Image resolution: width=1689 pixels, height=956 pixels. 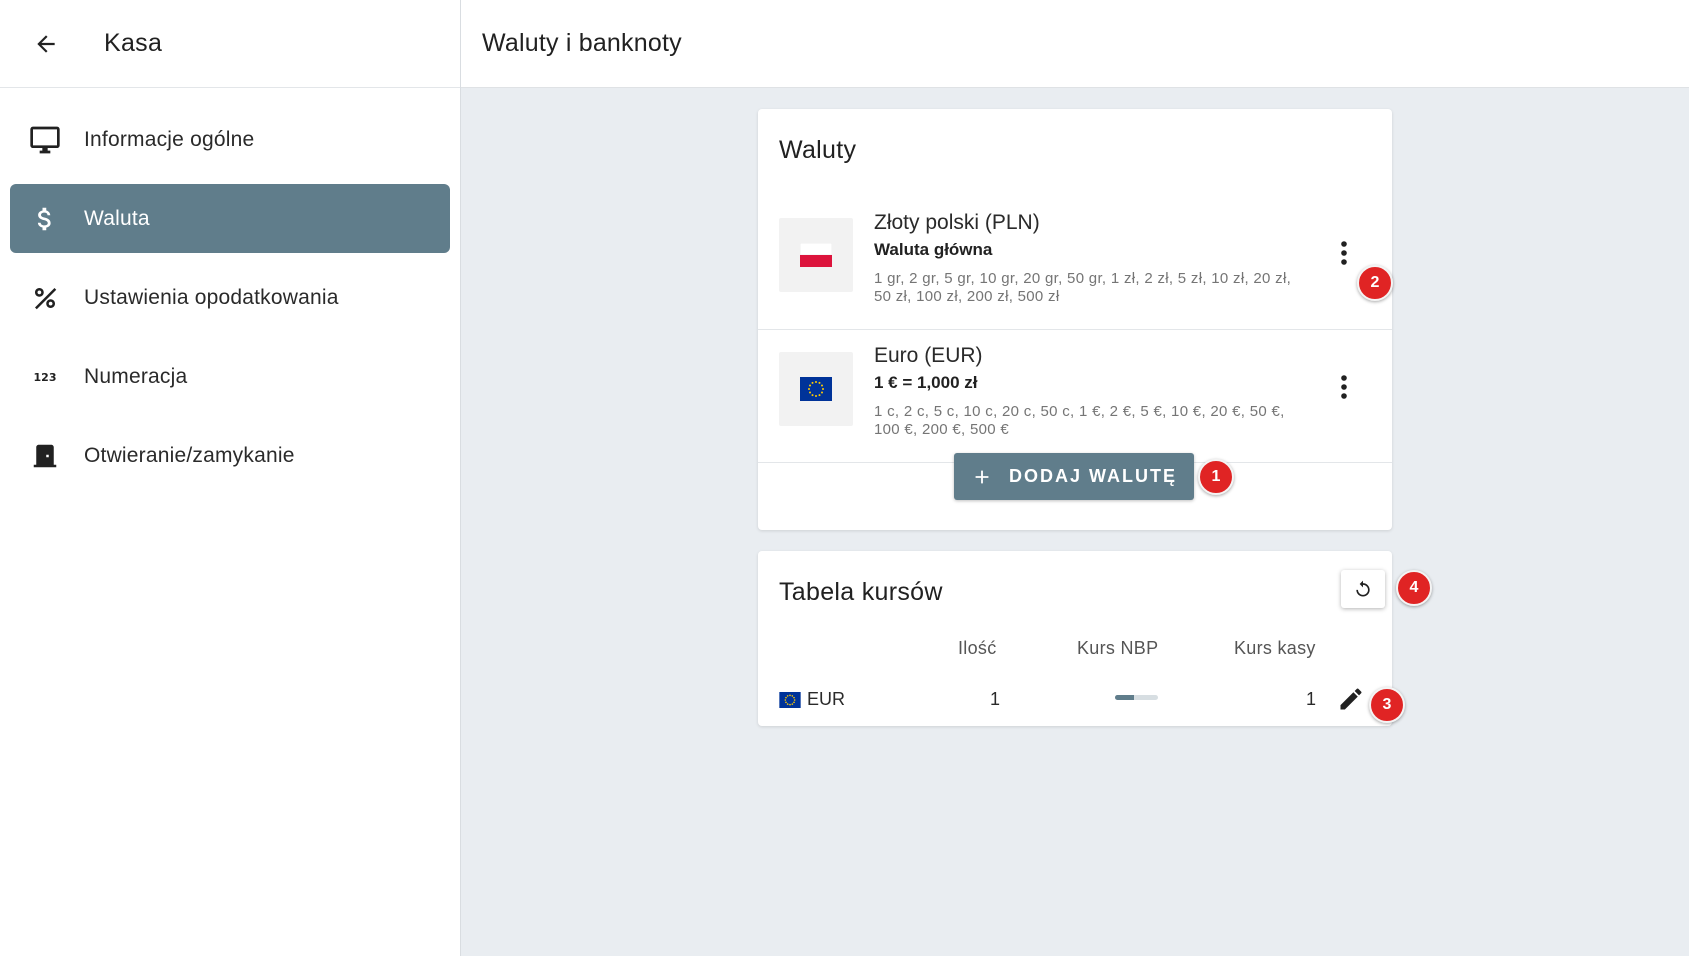 I want to click on currency-subtitle: 1 € = 1,000 zł, so click(x=926, y=382).